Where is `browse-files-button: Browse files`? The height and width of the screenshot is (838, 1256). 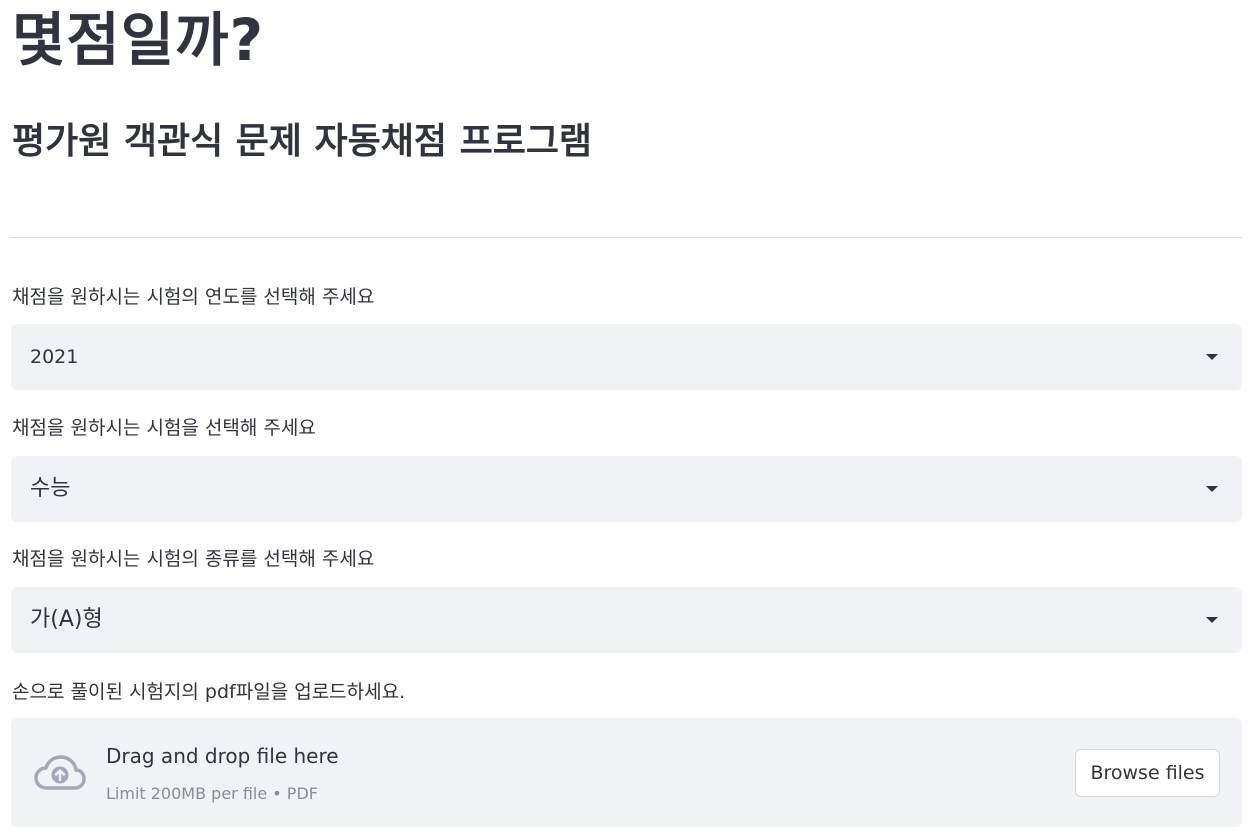
browse-files-button: Browse files is located at coordinates (1147, 773).